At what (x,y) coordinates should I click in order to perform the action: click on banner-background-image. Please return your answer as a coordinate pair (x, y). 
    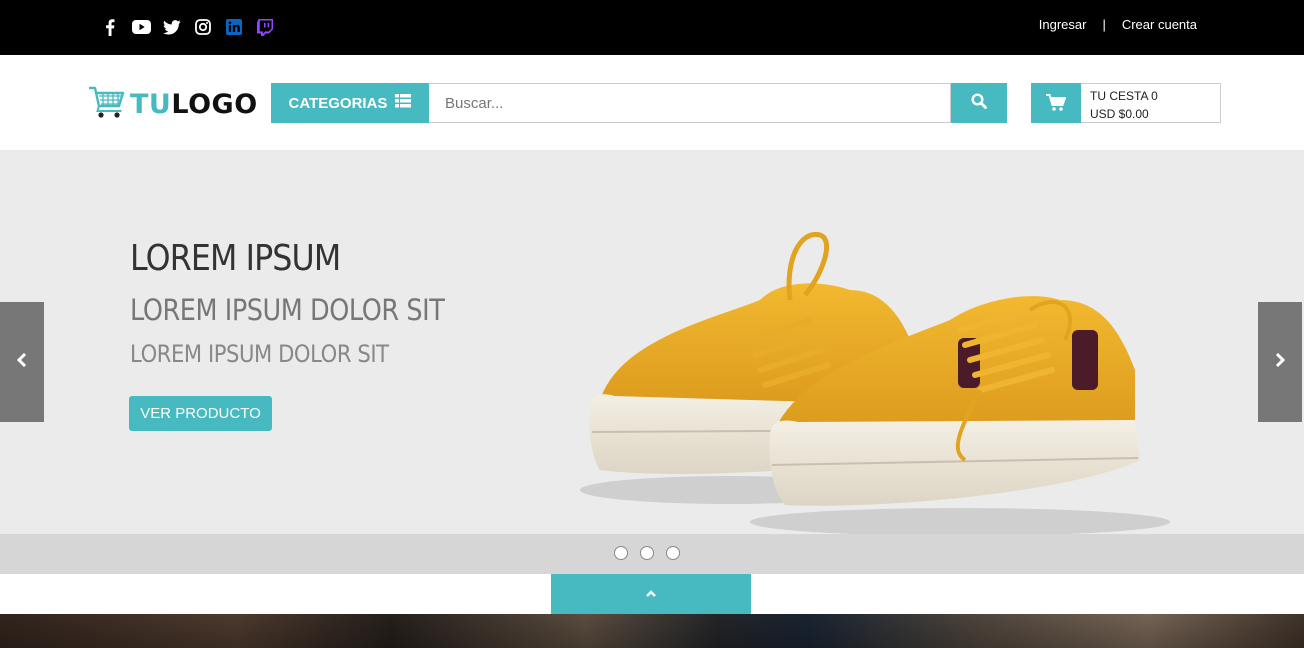
    Looking at the image, I should click on (652, 631).